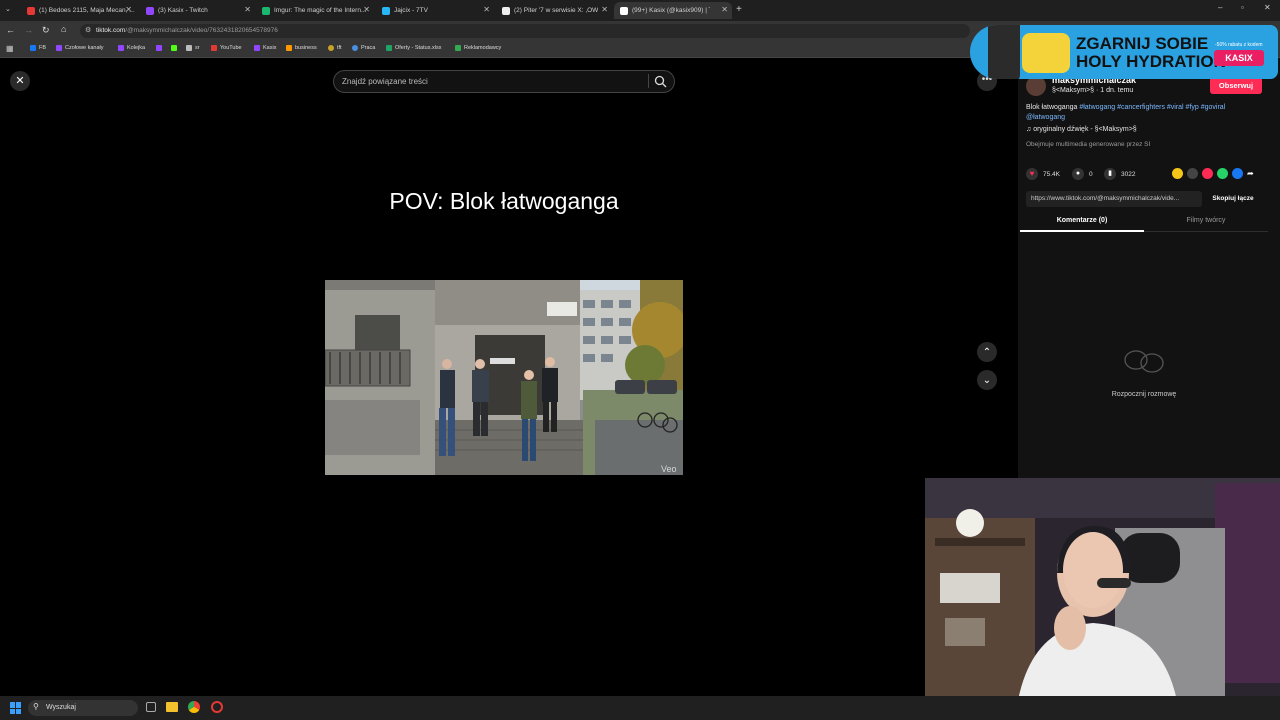  What do you see at coordinates (660, 81) in the screenshot?
I see `search-icon` at bounding box center [660, 81].